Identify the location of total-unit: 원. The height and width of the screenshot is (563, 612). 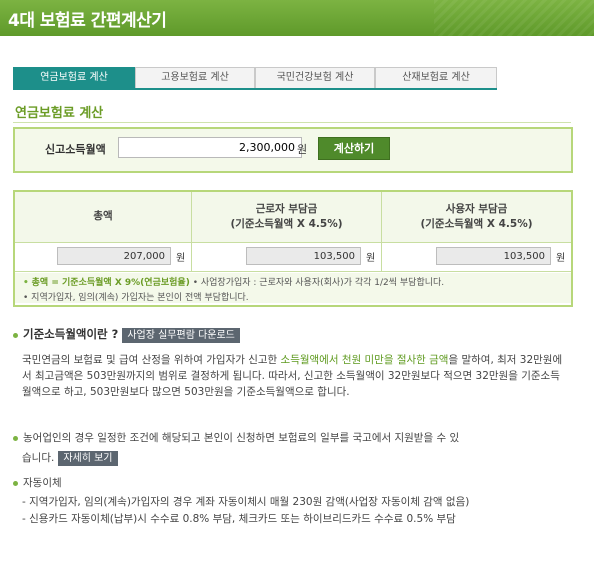
(181, 258).